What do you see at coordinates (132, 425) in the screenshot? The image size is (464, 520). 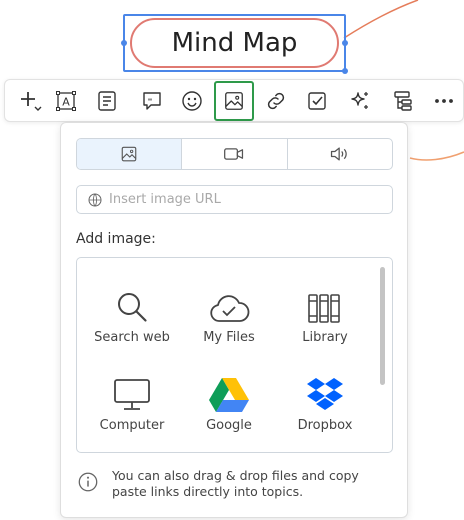 I see `source-label: Computer` at bounding box center [132, 425].